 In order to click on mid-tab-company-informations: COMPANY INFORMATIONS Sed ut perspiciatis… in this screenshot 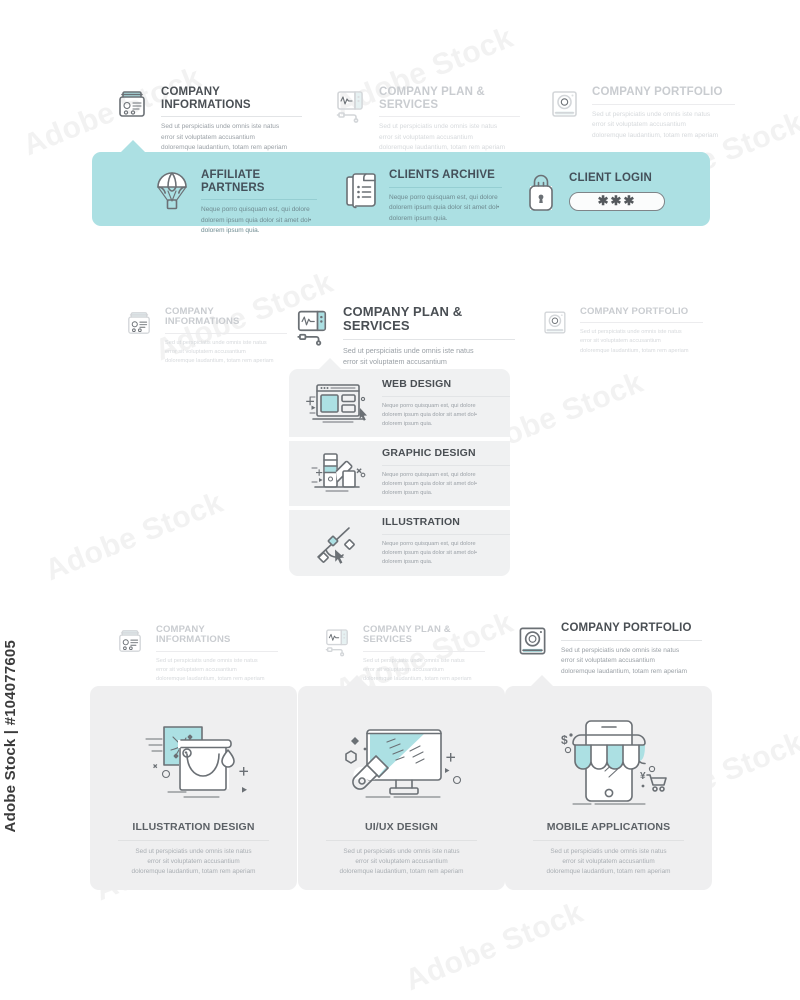, I will do `click(204, 336)`.